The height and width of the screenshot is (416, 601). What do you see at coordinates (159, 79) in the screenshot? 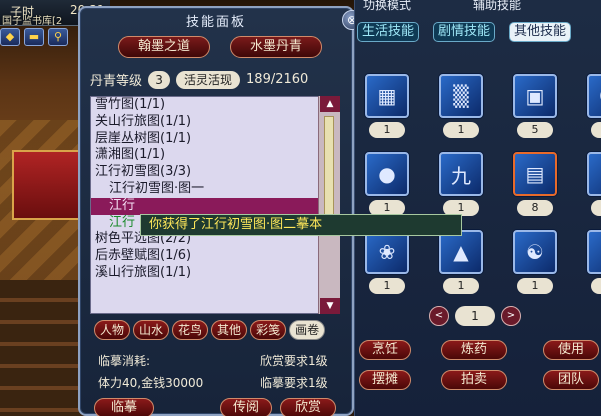
I see `level-value: 3` at bounding box center [159, 79].